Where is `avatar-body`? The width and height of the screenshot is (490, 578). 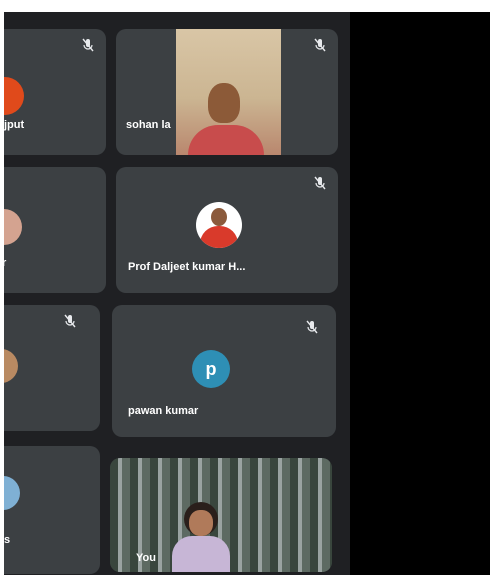 avatar-body is located at coordinates (219, 237).